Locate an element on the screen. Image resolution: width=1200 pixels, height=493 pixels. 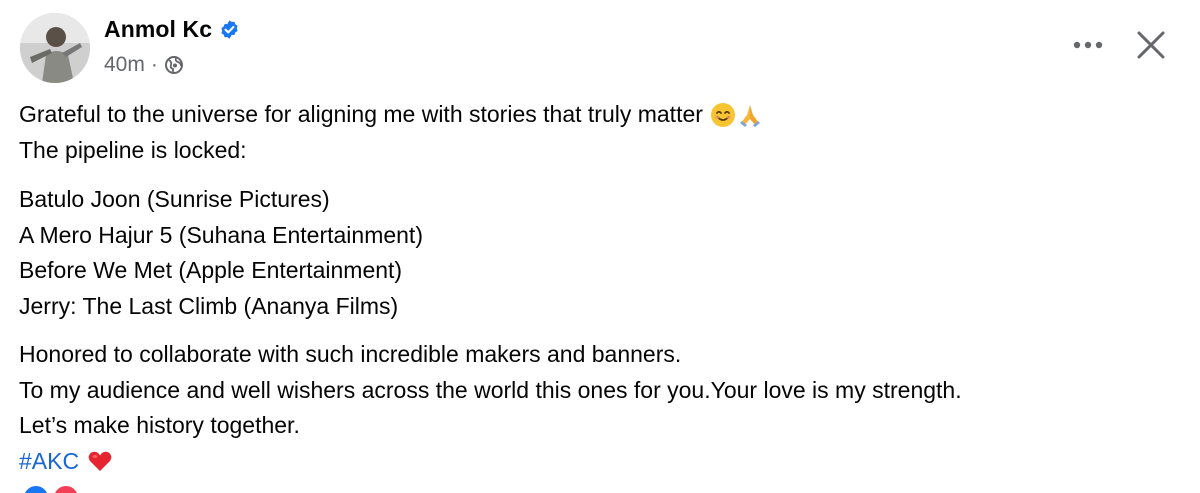
author-avatar is located at coordinates (55, 48).